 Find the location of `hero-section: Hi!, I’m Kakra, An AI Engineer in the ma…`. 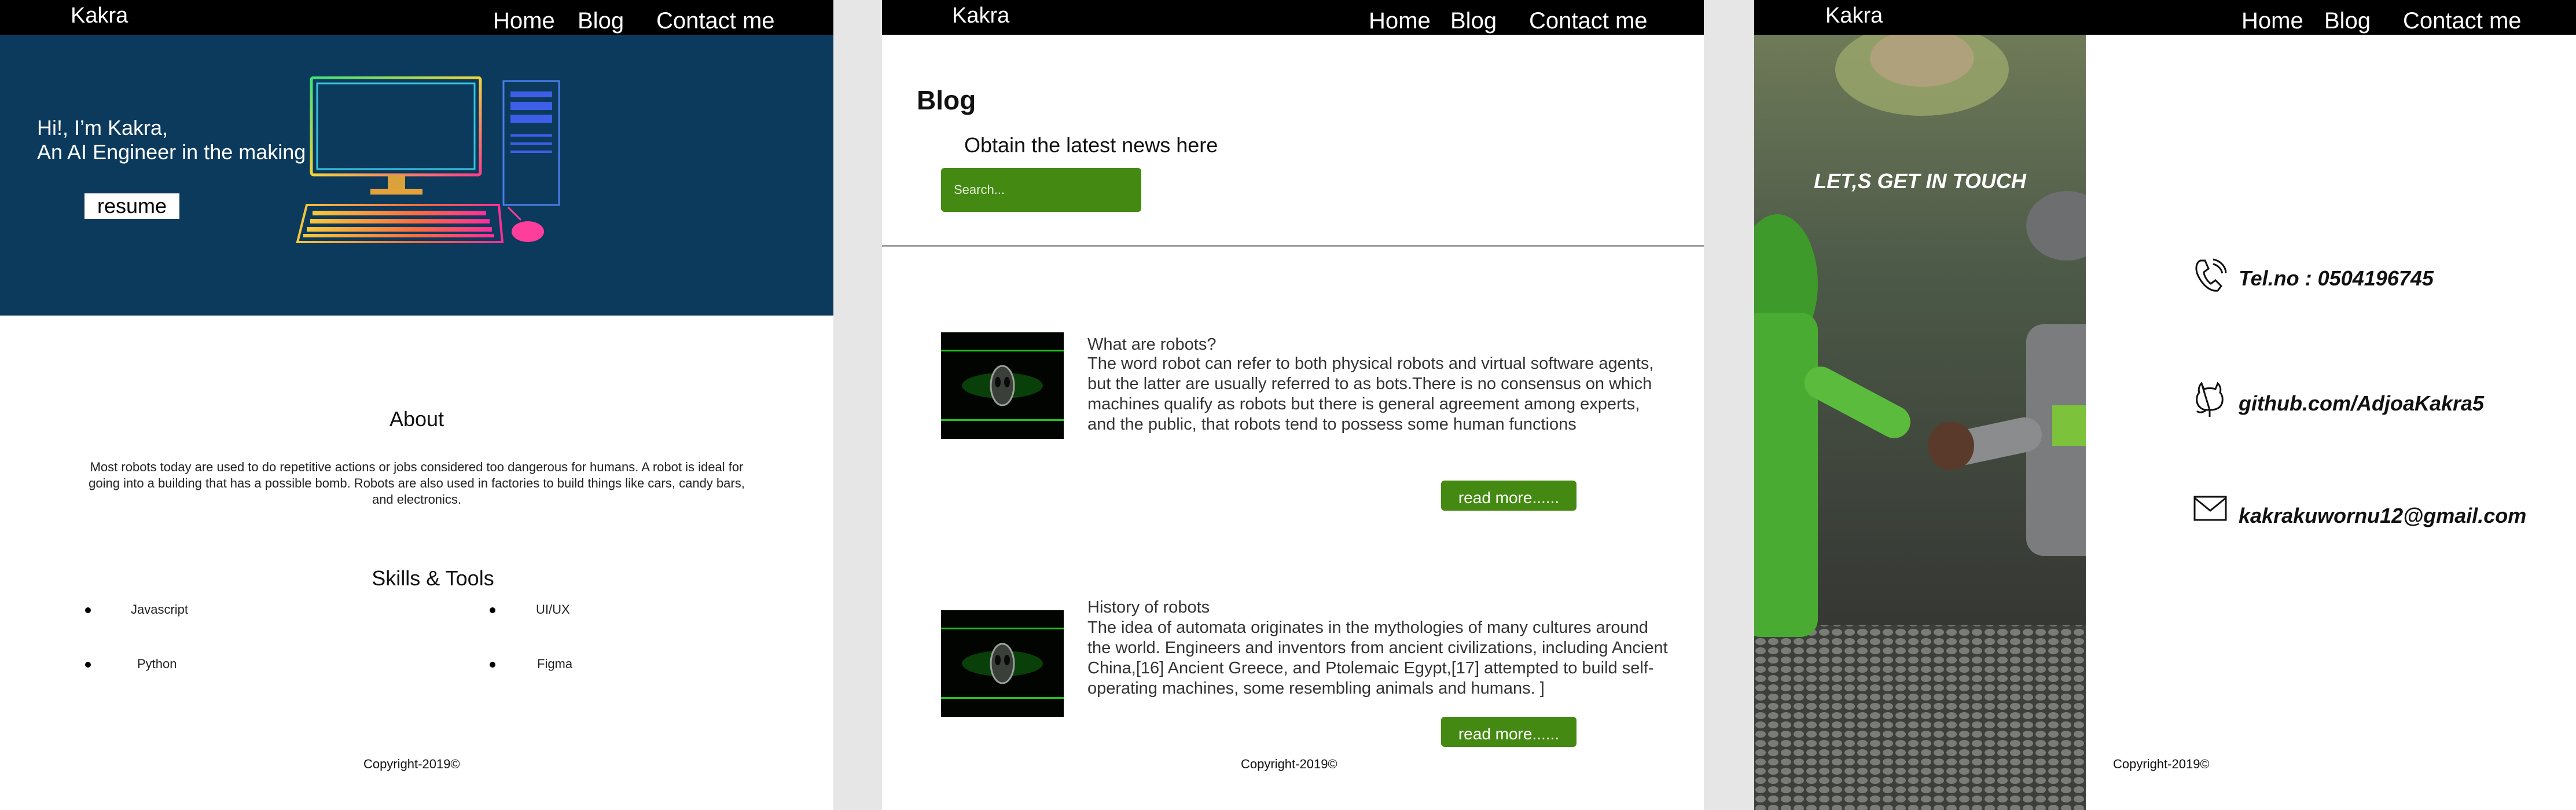

hero-section: Hi!, I’m Kakra, An AI Engineer in the ma… is located at coordinates (417, 175).